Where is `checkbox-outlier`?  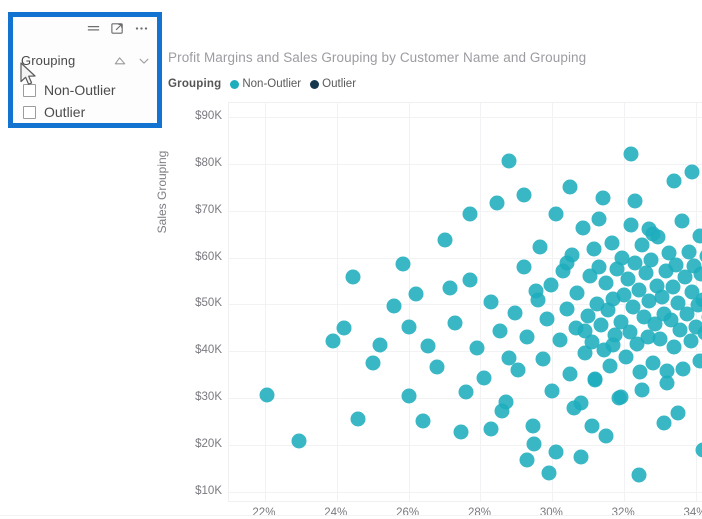 checkbox-outlier is located at coordinates (29, 112).